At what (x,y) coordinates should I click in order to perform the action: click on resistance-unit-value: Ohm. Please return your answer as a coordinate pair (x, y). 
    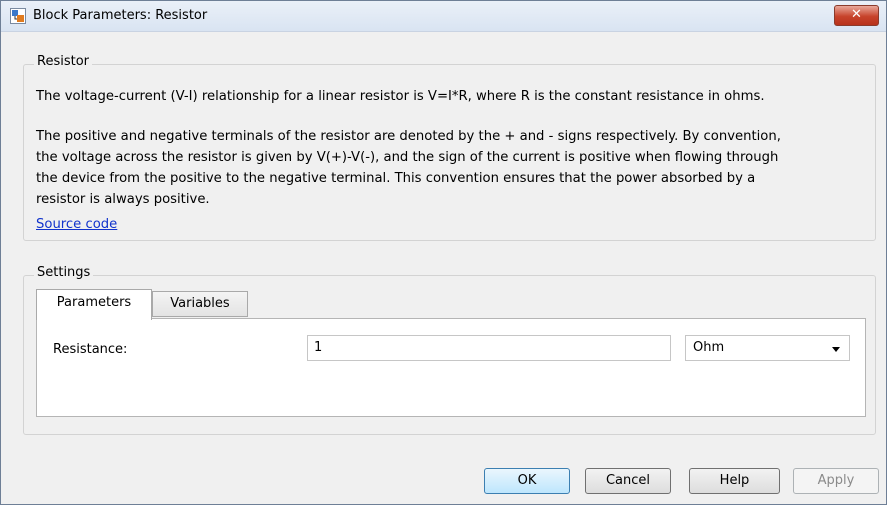
    Looking at the image, I should click on (709, 347).